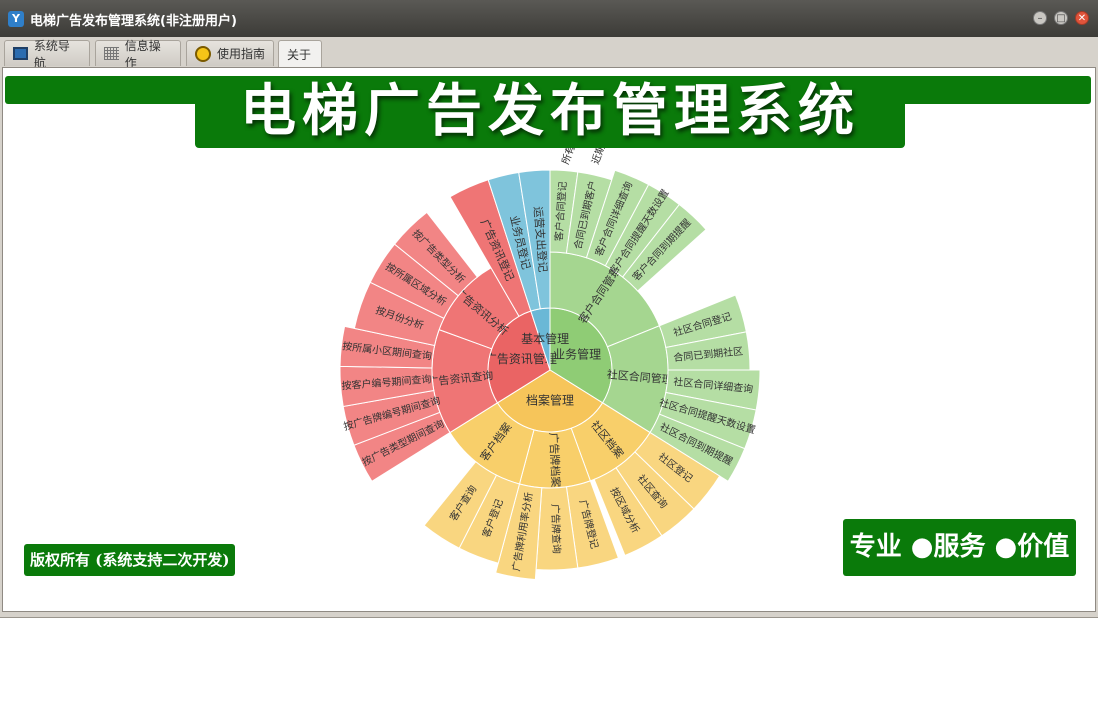 Image resolution: width=1098 pixels, height=719 pixels. I want to click on copyright-badge: 版权所有 (系统支持二次开发), so click(130, 560).